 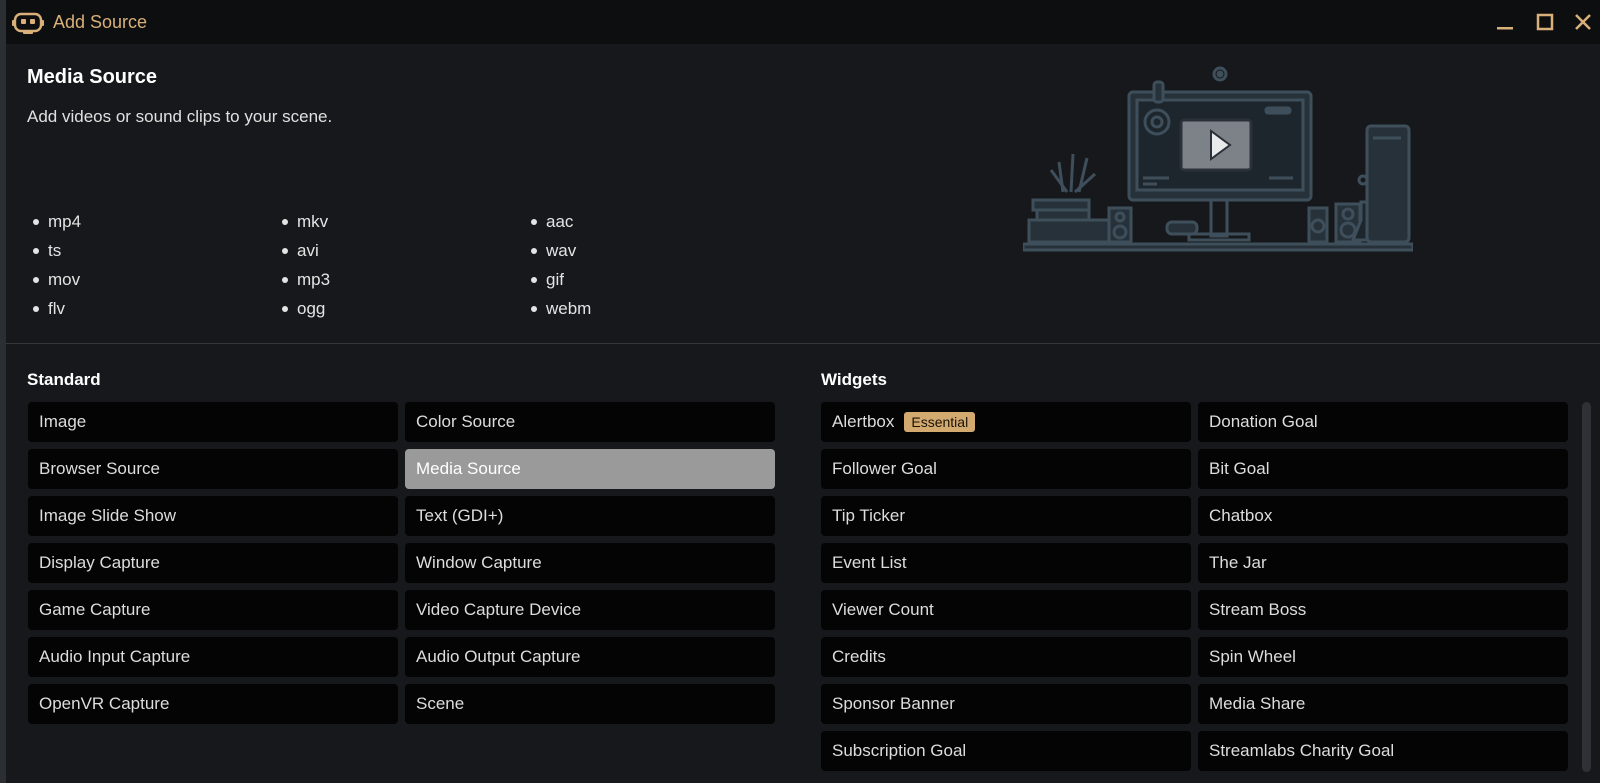 I want to click on format-item: wav, so click(x=649, y=250).